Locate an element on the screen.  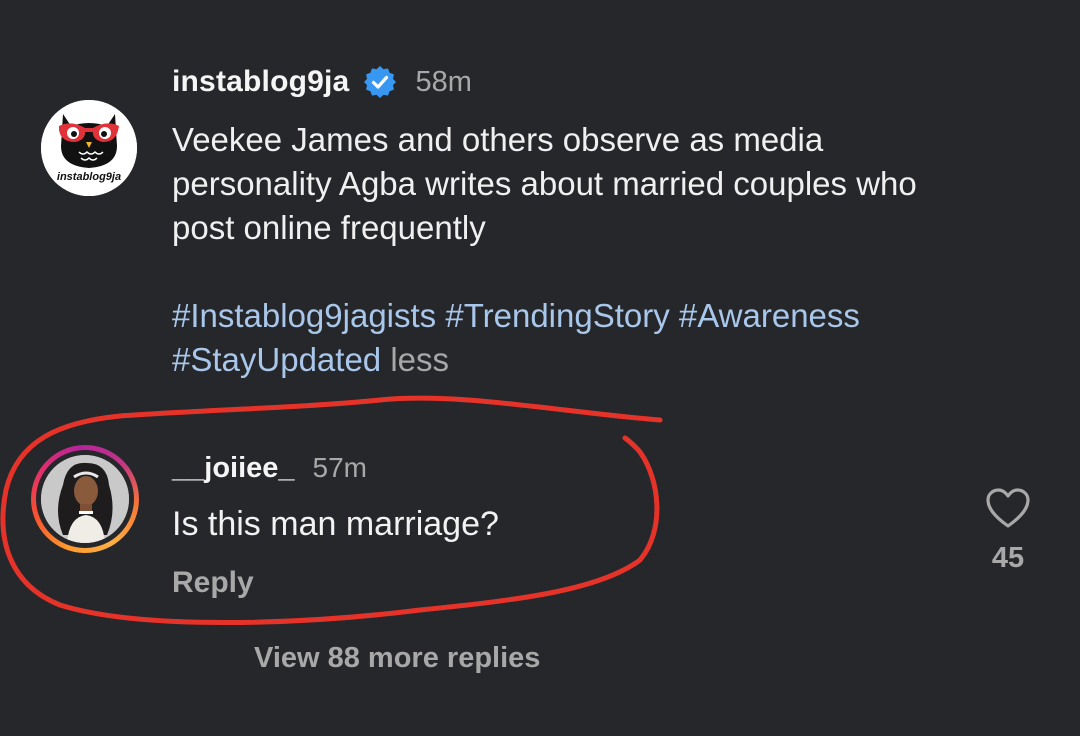
hashtag-stayupdated: #StayUpdated is located at coordinates (276, 359).